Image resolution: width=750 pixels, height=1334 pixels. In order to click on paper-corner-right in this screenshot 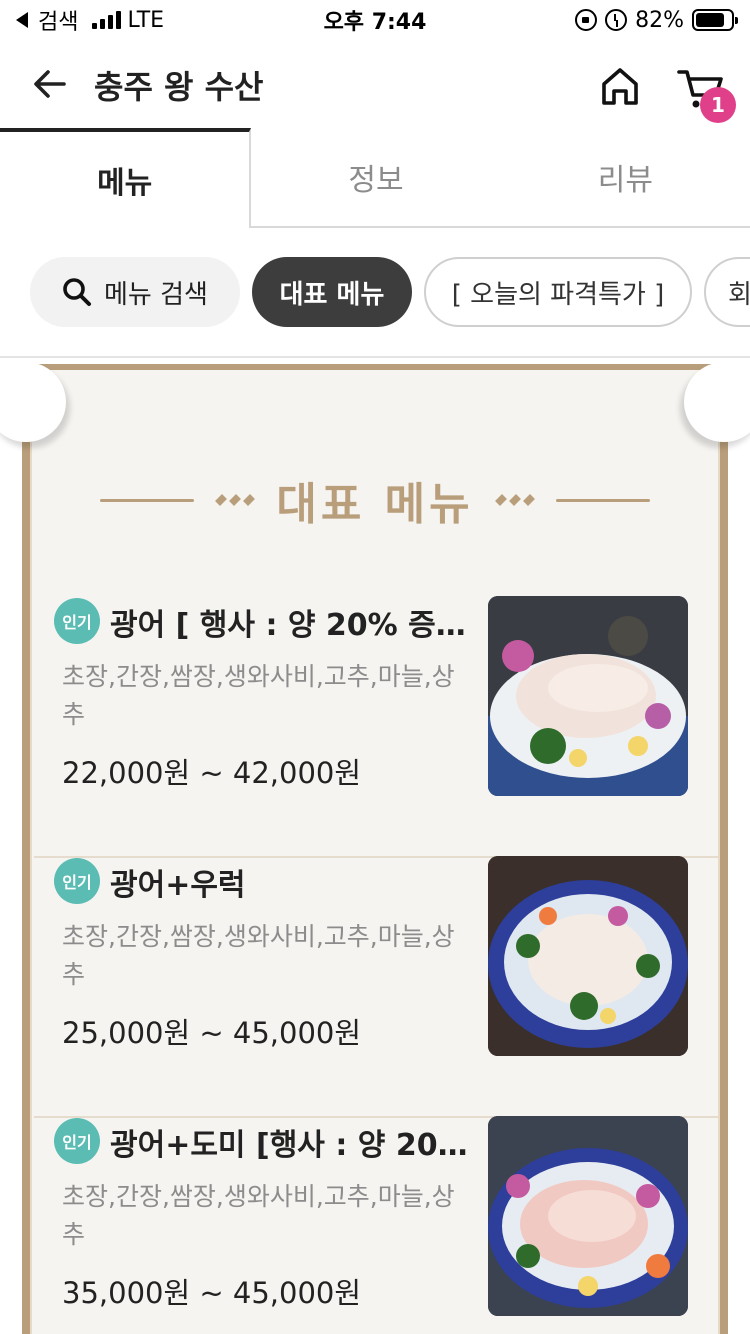, I will do `click(717, 402)`.